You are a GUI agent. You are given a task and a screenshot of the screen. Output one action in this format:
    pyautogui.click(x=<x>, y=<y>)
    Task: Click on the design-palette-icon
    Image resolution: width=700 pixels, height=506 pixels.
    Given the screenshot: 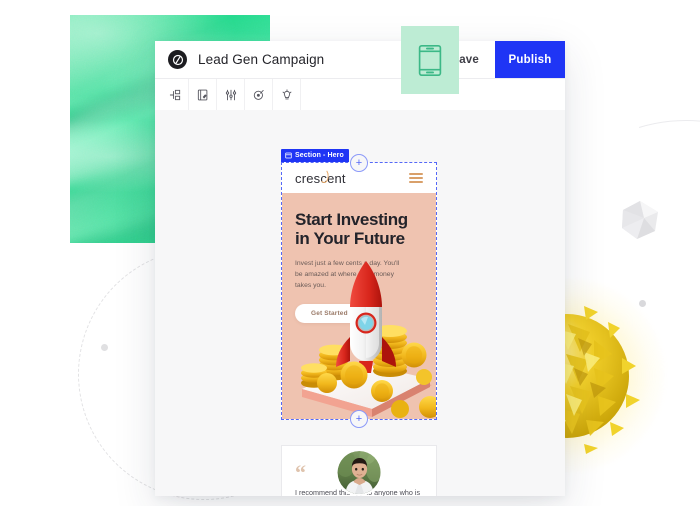 What is the action you would take?
    pyautogui.click(x=203, y=94)
    